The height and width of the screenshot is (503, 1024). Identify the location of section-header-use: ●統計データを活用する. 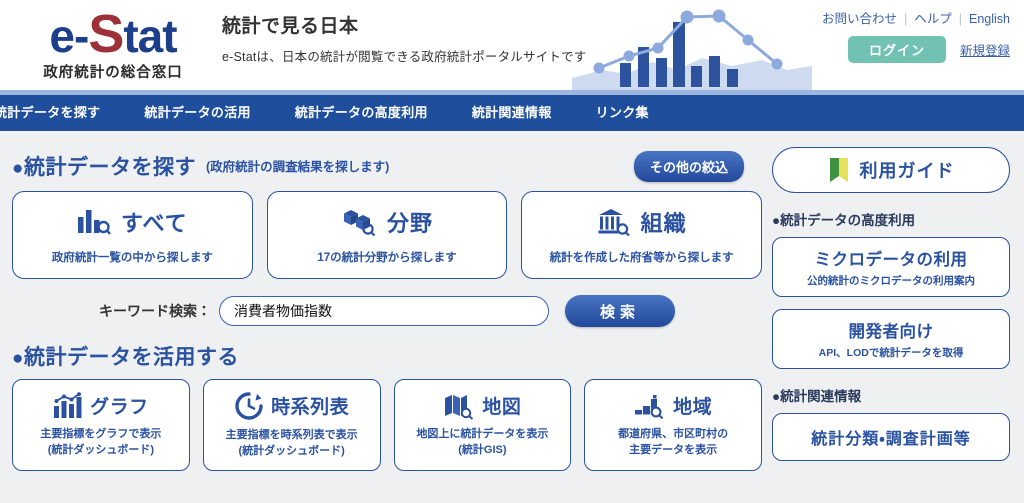
(387, 356).